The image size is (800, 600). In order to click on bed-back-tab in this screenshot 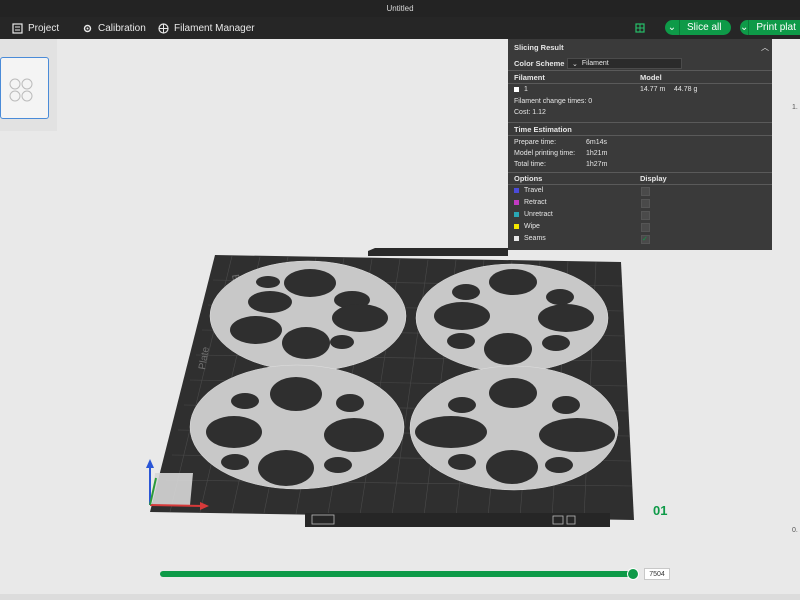, I will do `click(438, 252)`.